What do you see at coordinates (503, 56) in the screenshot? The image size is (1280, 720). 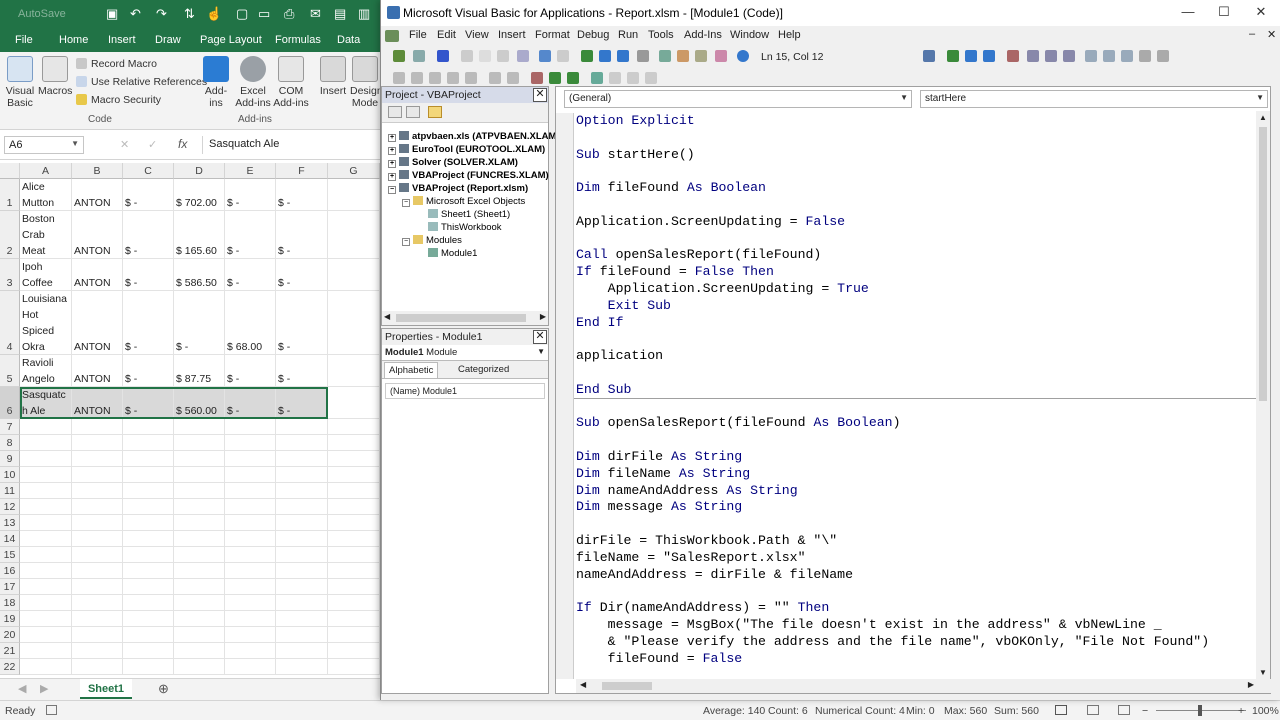 I see `paste-icon` at bounding box center [503, 56].